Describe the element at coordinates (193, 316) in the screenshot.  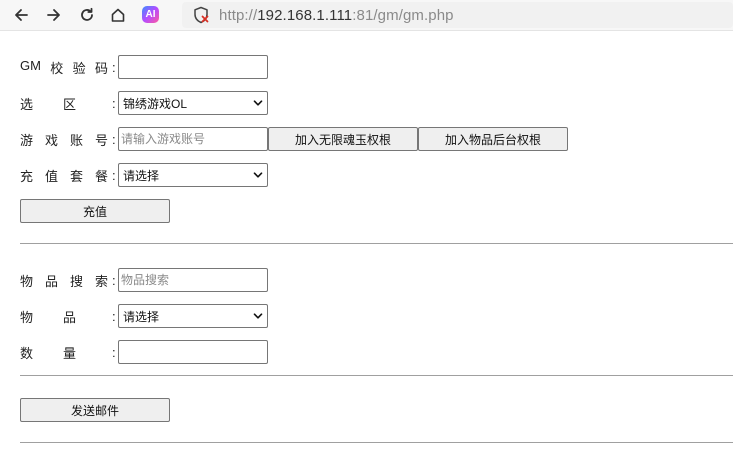
I see `item-select: 请选择` at that location.